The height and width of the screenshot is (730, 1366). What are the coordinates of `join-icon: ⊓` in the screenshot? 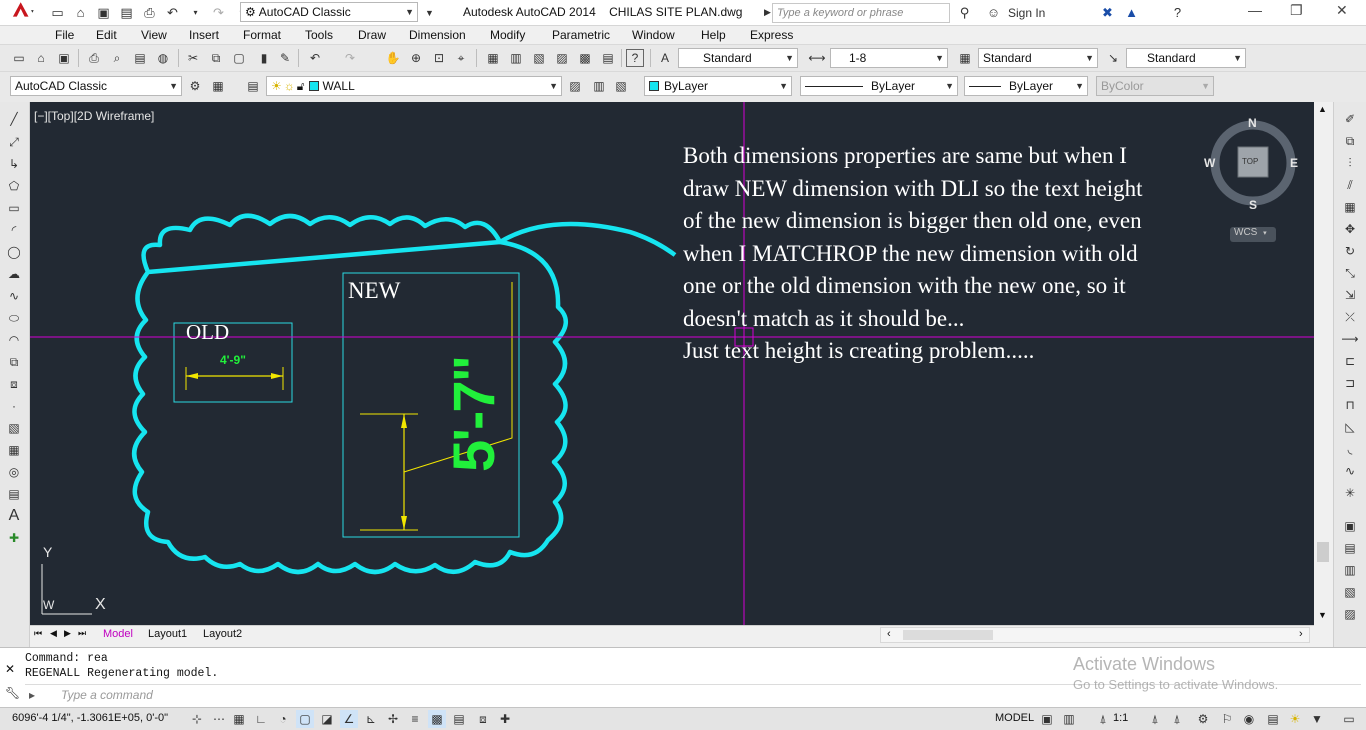 It's located at (1350, 405).